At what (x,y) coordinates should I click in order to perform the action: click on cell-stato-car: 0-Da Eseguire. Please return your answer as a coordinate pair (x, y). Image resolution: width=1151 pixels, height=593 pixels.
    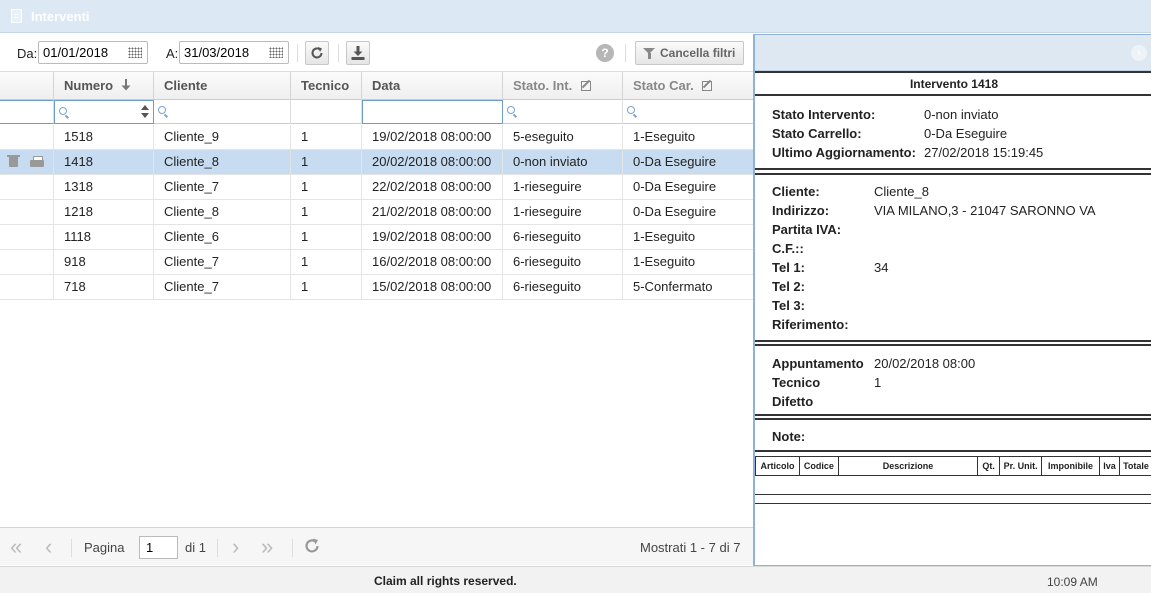
    Looking at the image, I should click on (675, 161).